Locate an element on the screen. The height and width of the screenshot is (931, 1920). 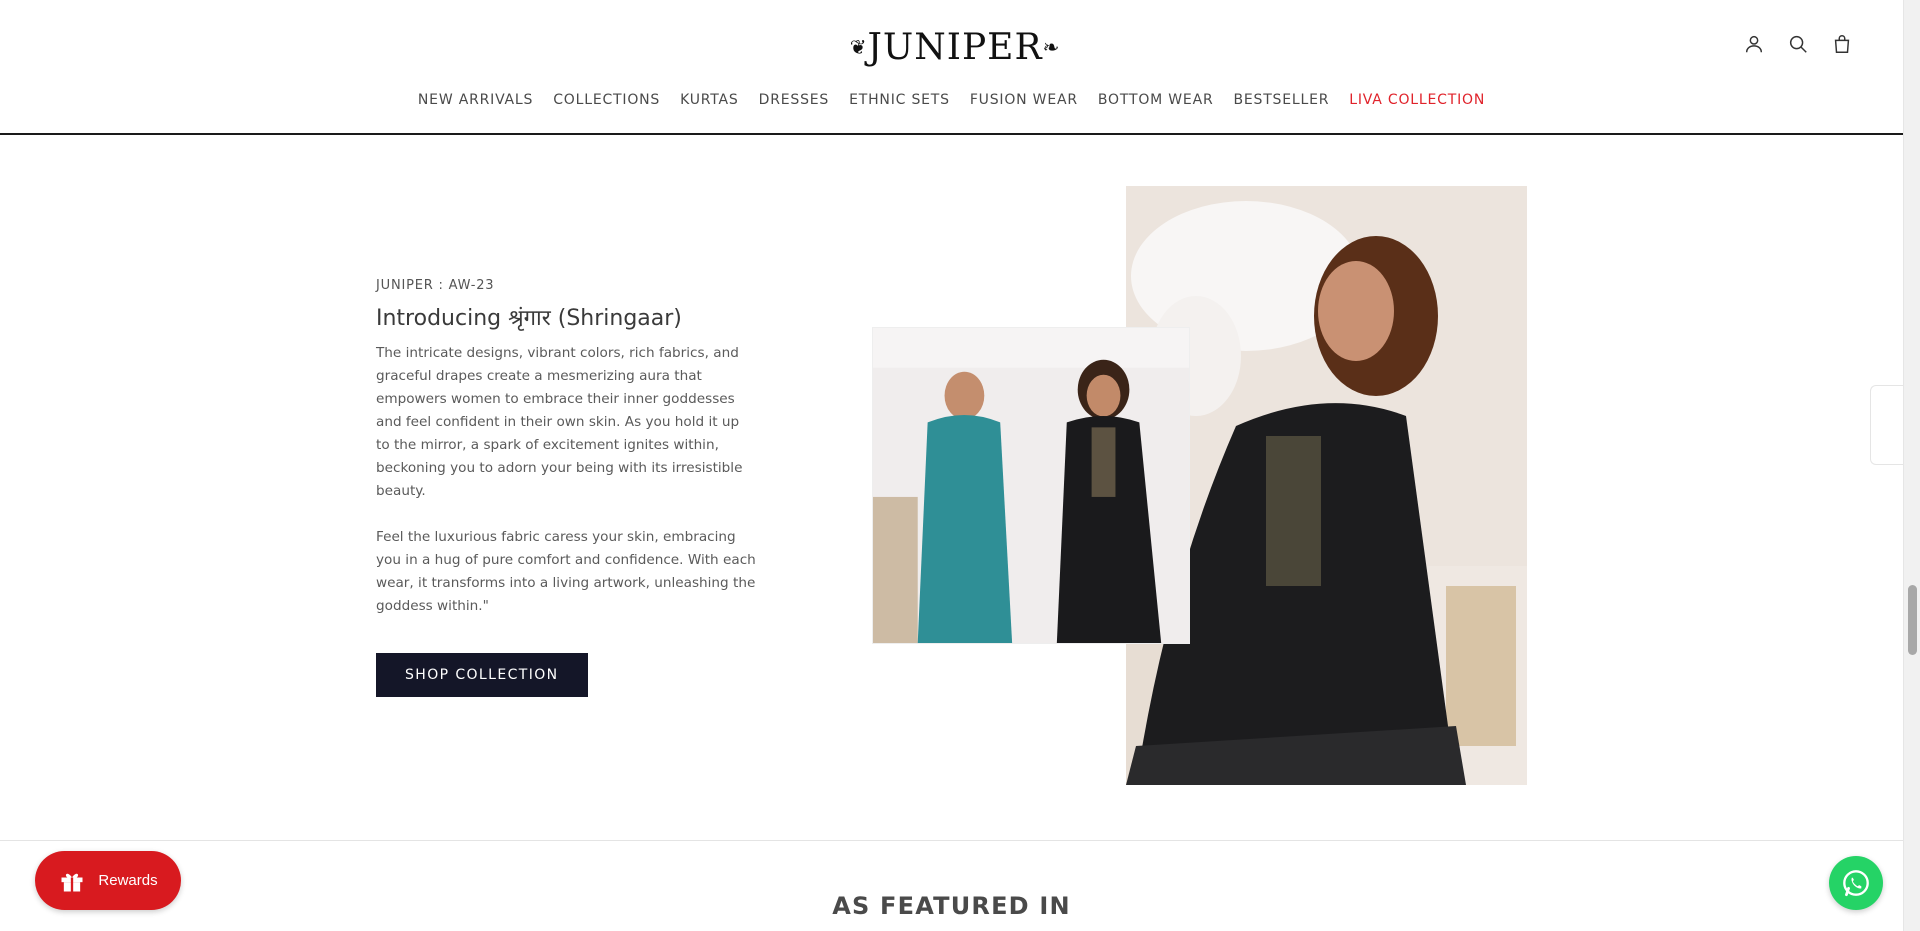
nav-item-bottom-wear: BOTTOM WEAR is located at coordinates (1156, 100).